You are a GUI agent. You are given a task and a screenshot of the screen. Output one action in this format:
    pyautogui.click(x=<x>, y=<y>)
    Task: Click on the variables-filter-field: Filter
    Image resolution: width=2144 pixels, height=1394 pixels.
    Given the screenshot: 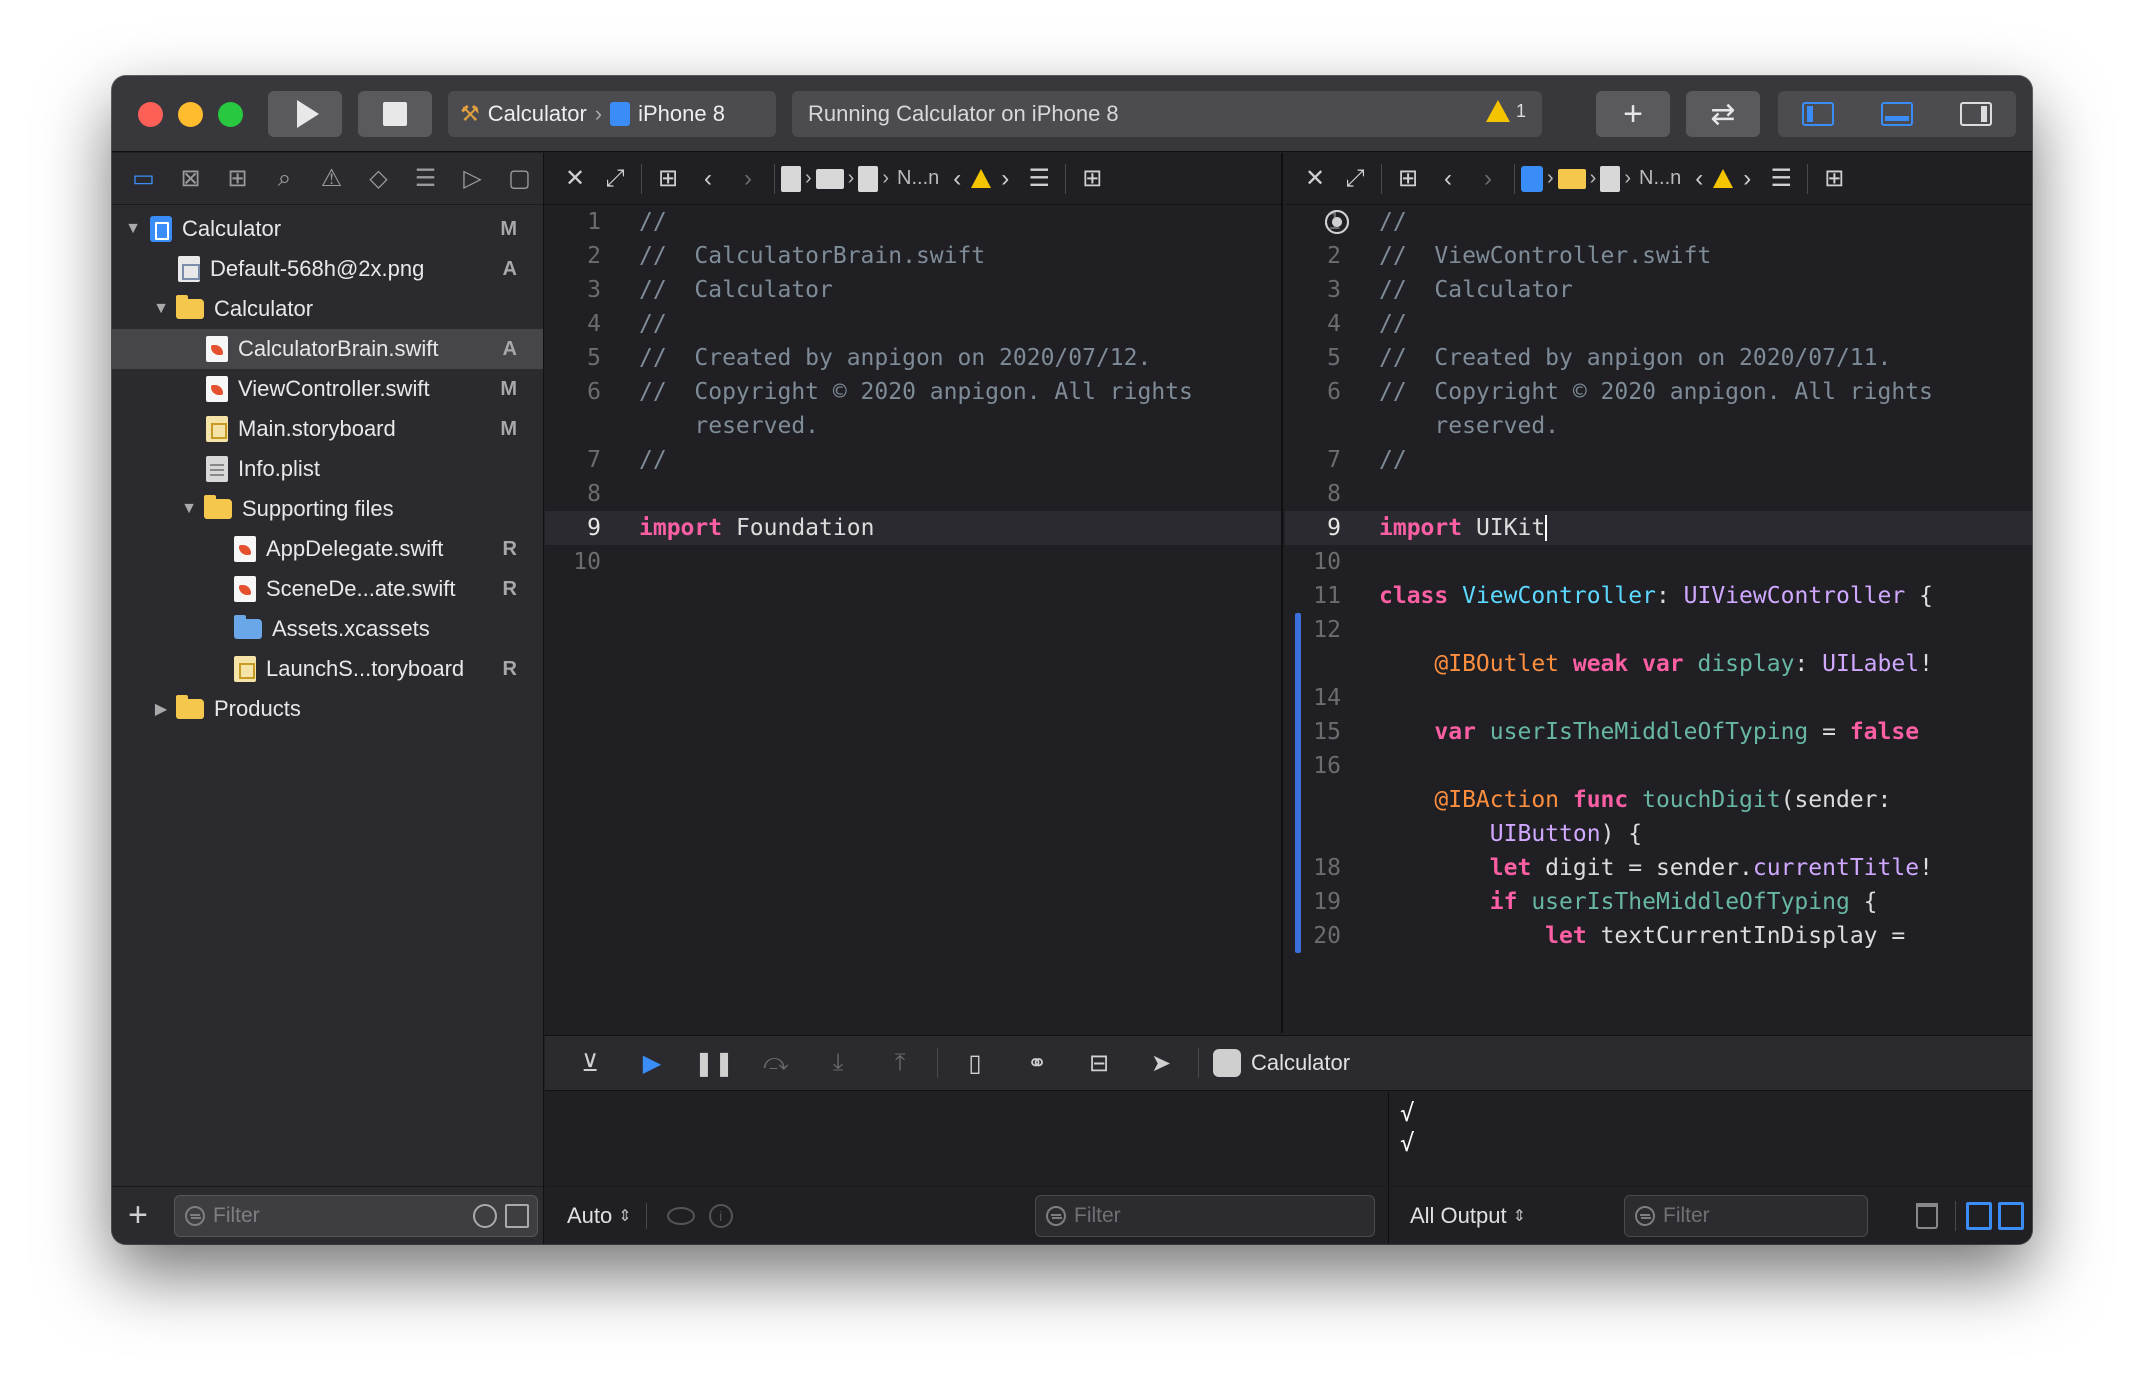 What is the action you would take?
    pyautogui.click(x=1205, y=1216)
    